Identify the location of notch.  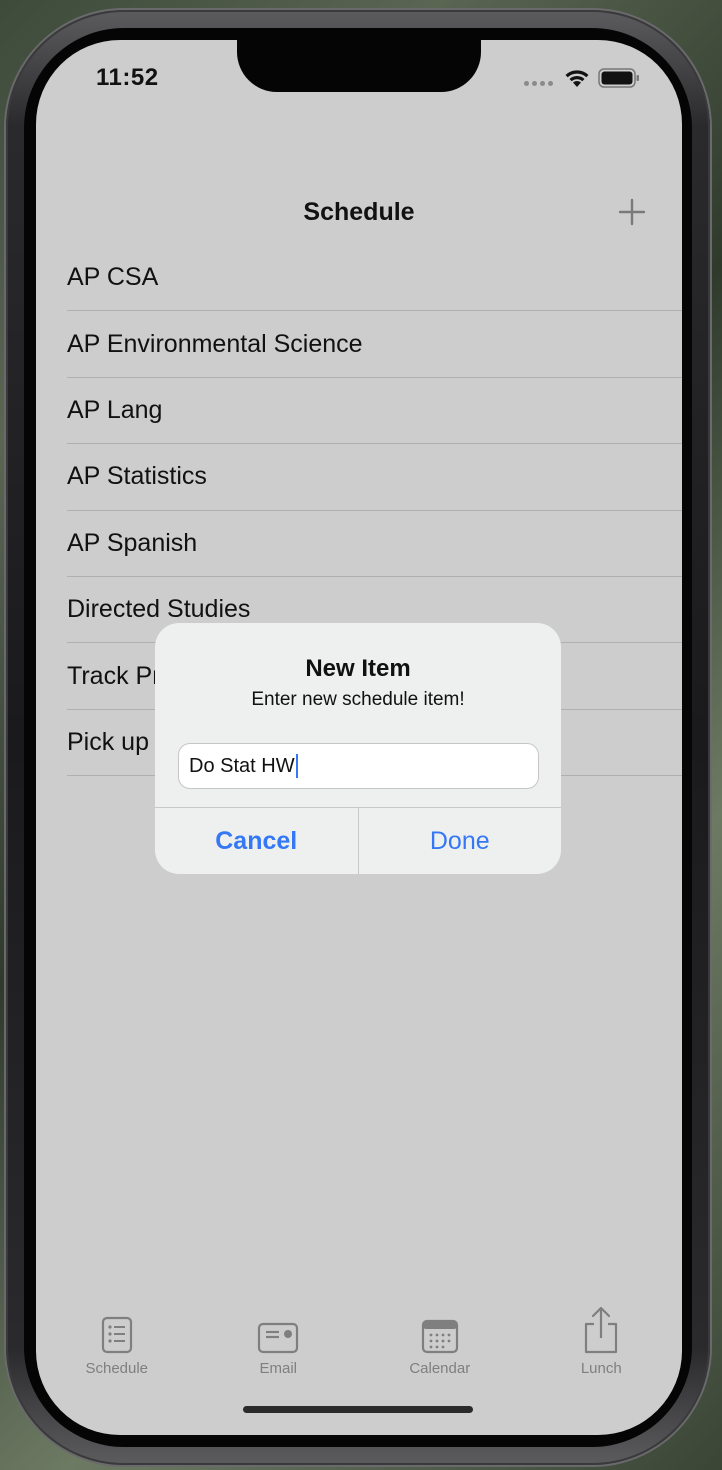
(359, 66).